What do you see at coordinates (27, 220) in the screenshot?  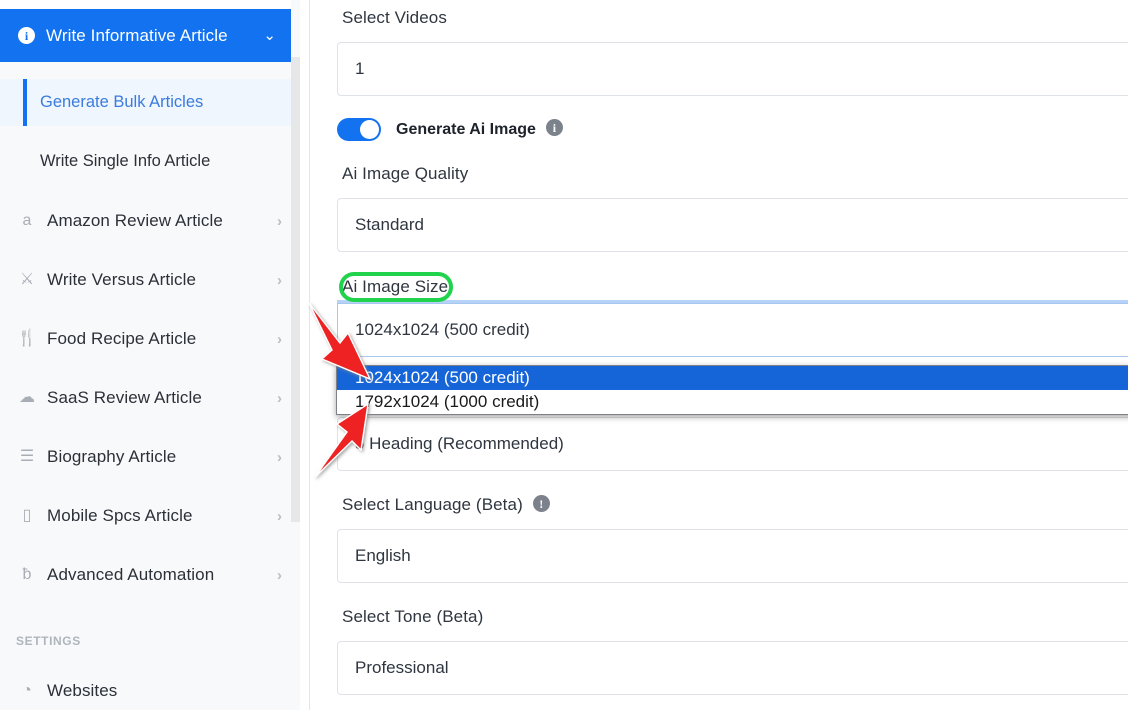 I see `amazon-icon: a` at bounding box center [27, 220].